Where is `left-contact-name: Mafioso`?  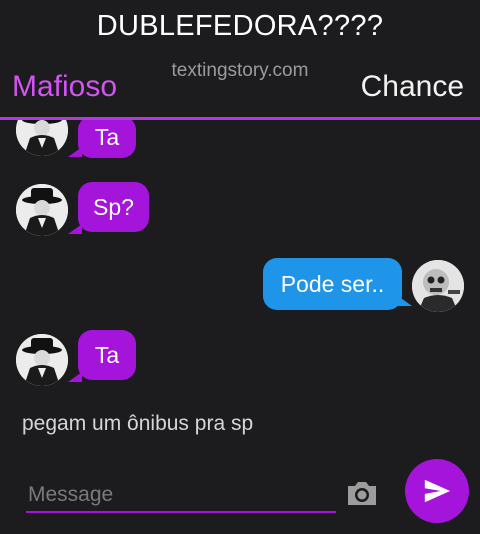 left-contact-name: Mafioso is located at coordinates (64, 87).